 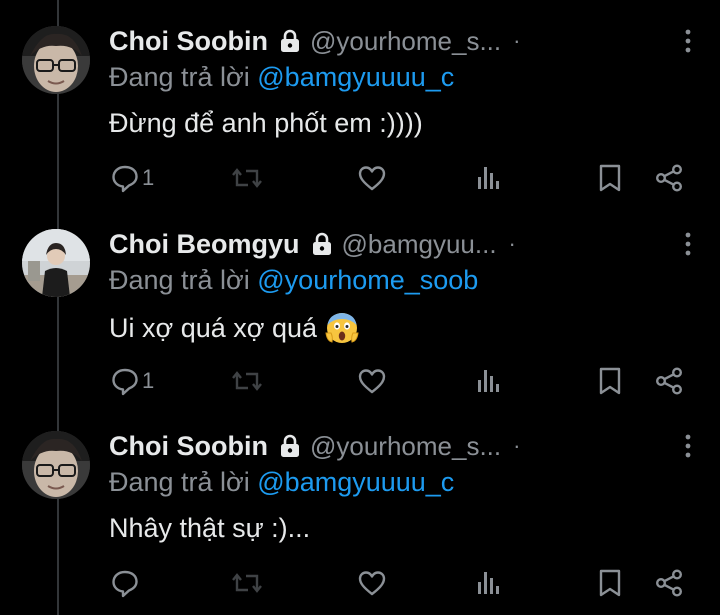 I want to click on tweet-text-content: Ui xợ quá xợ quá, so click(x=213, y=327).